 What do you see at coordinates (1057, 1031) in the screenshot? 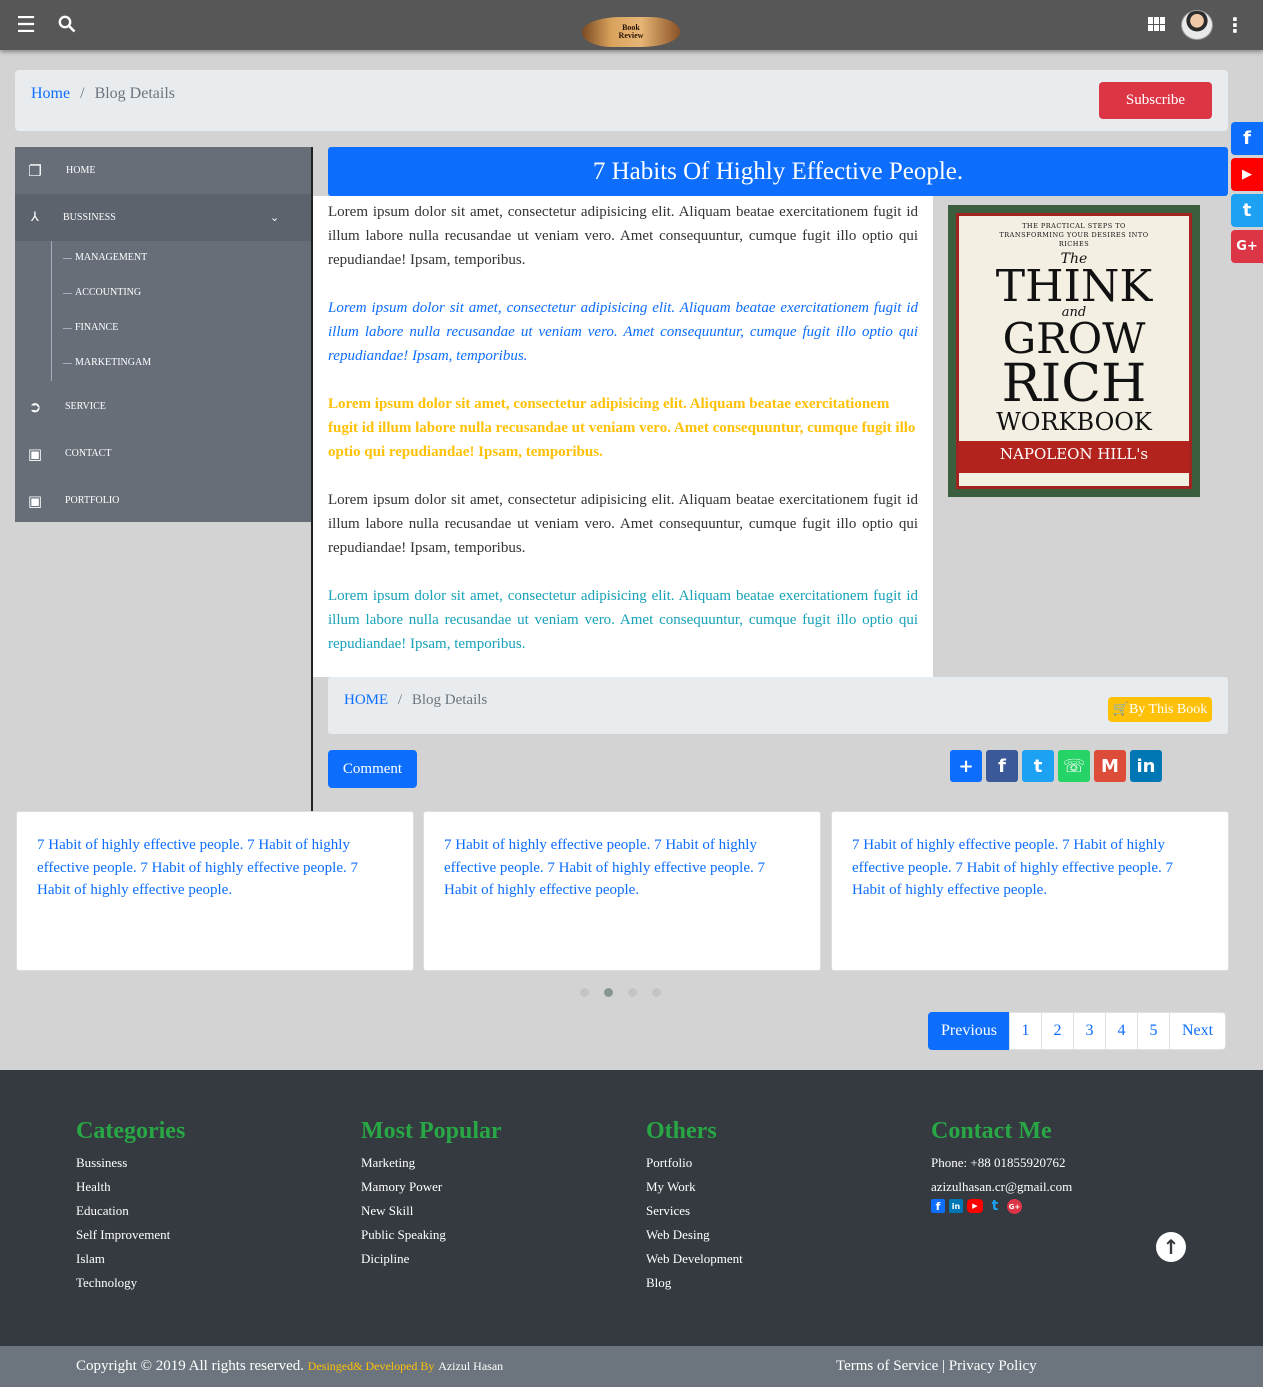
I see `pagination-page-2: 2` at bounding box center [1057, 1031].